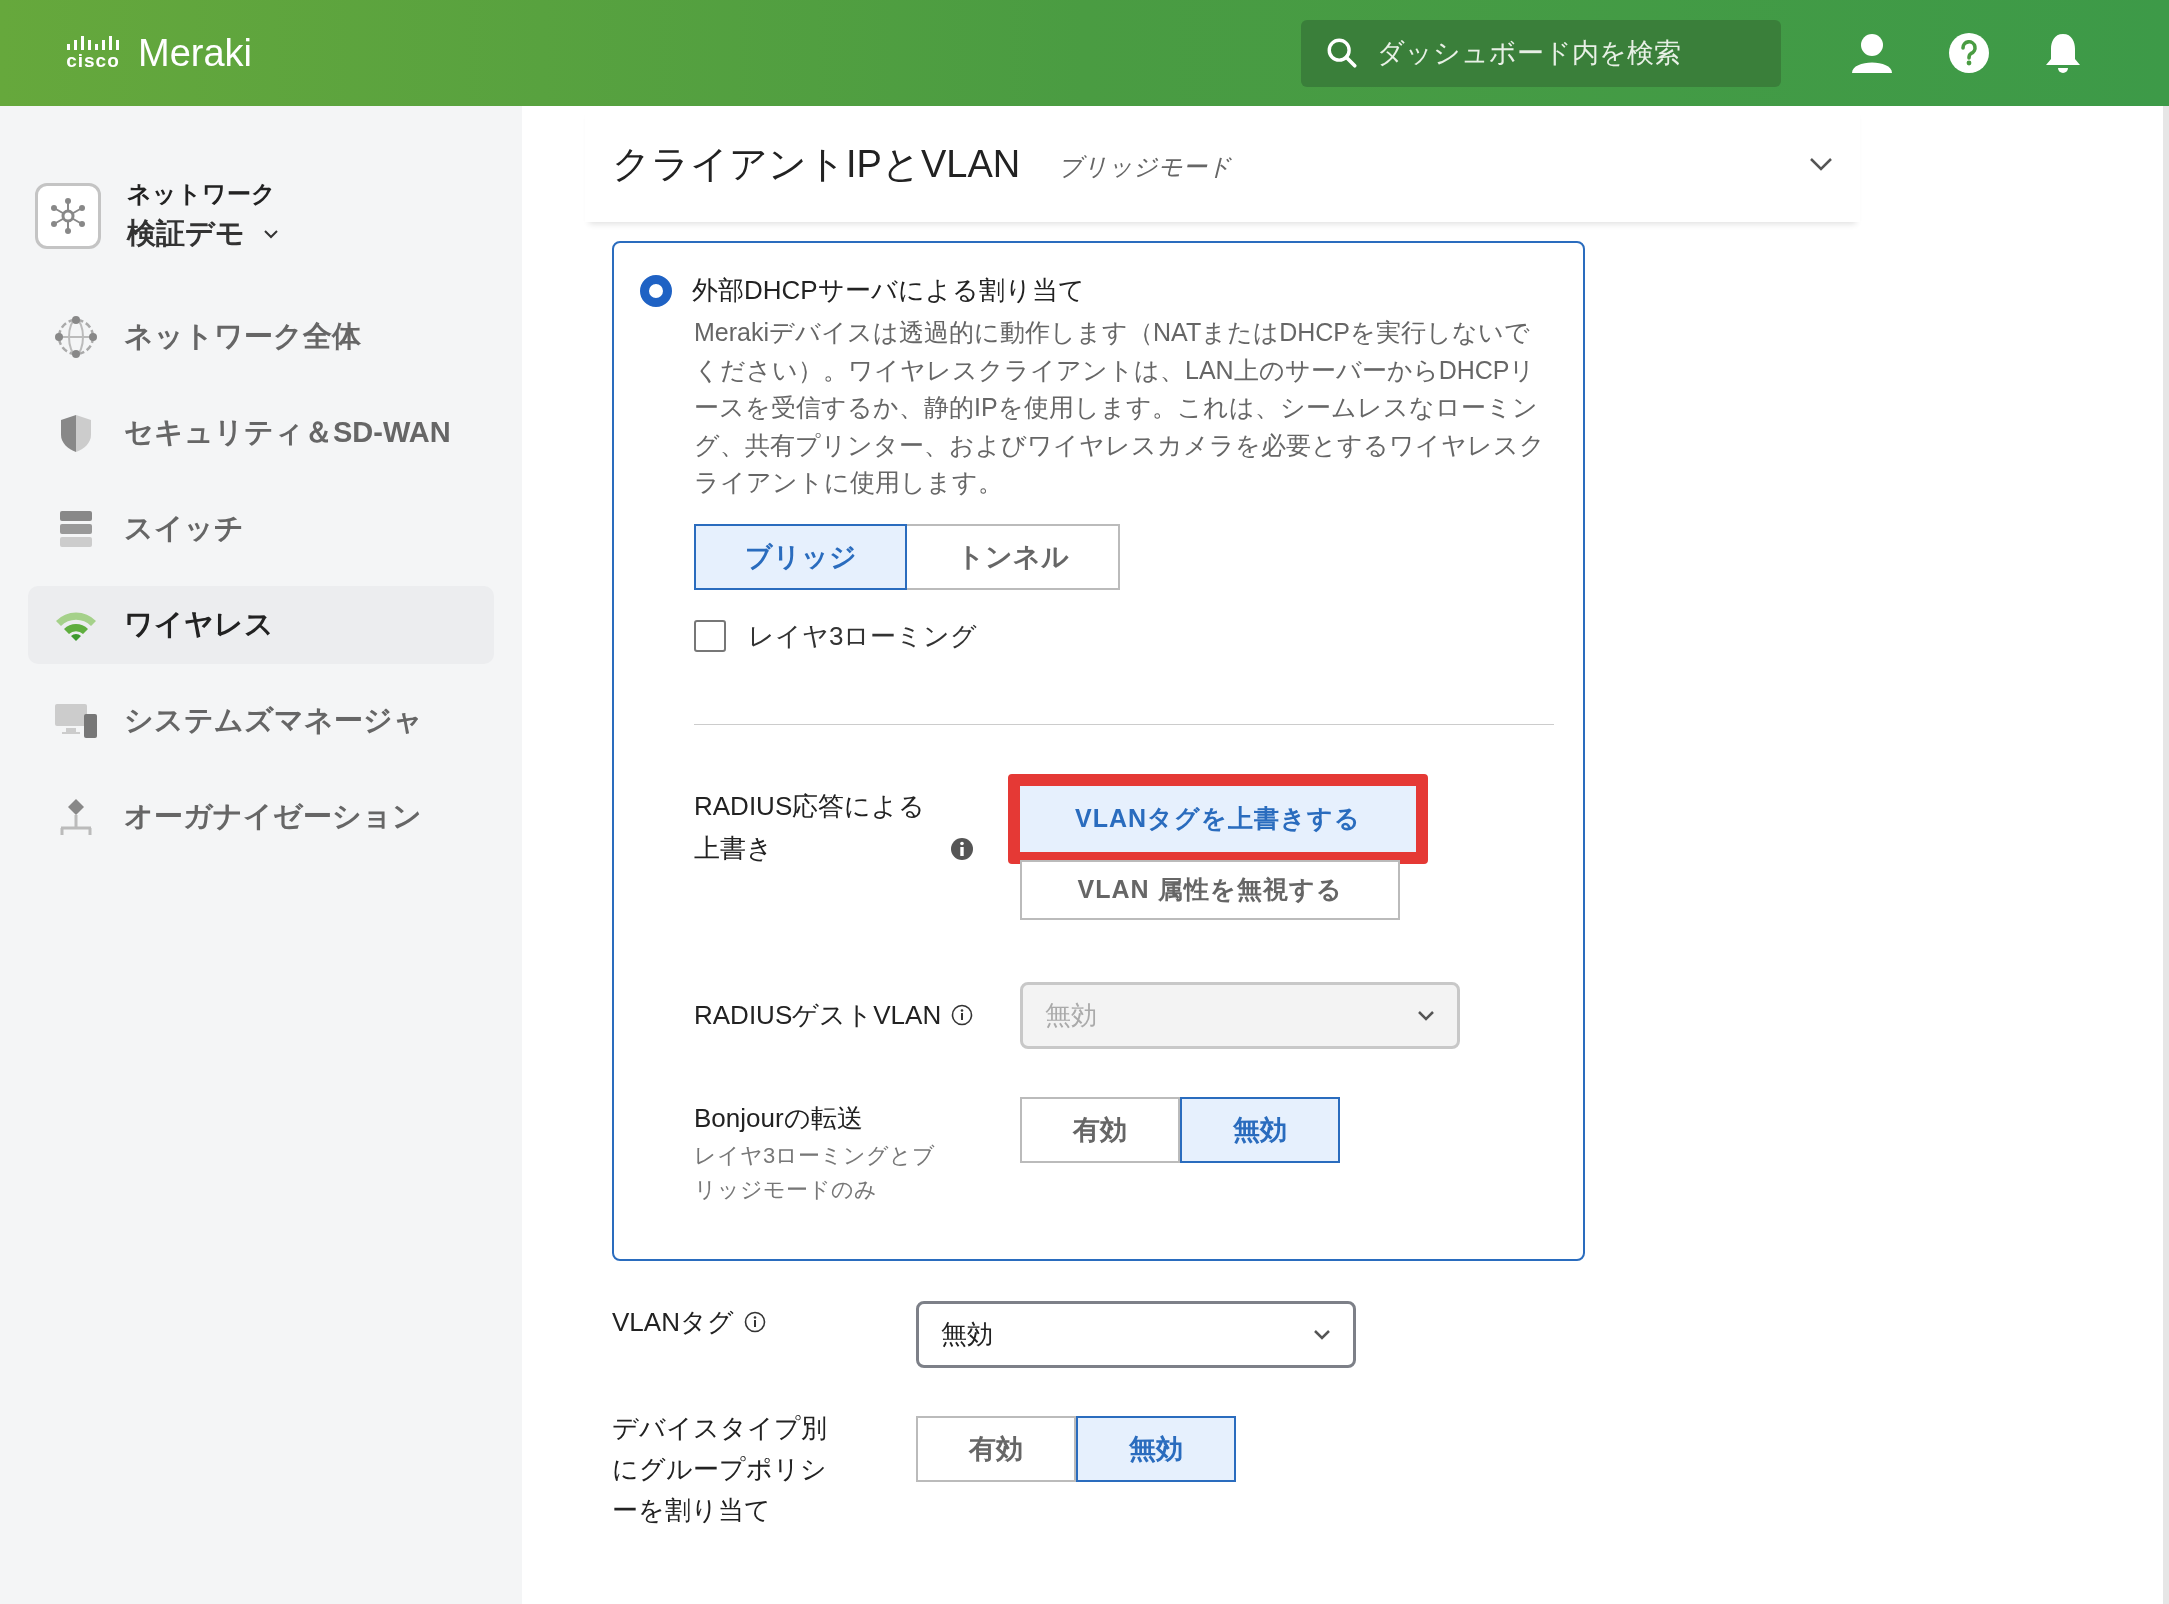  Describe the element at coordinates (800, 556) in the screenshot. I see `mode-tab: ブリッジ` at that location.